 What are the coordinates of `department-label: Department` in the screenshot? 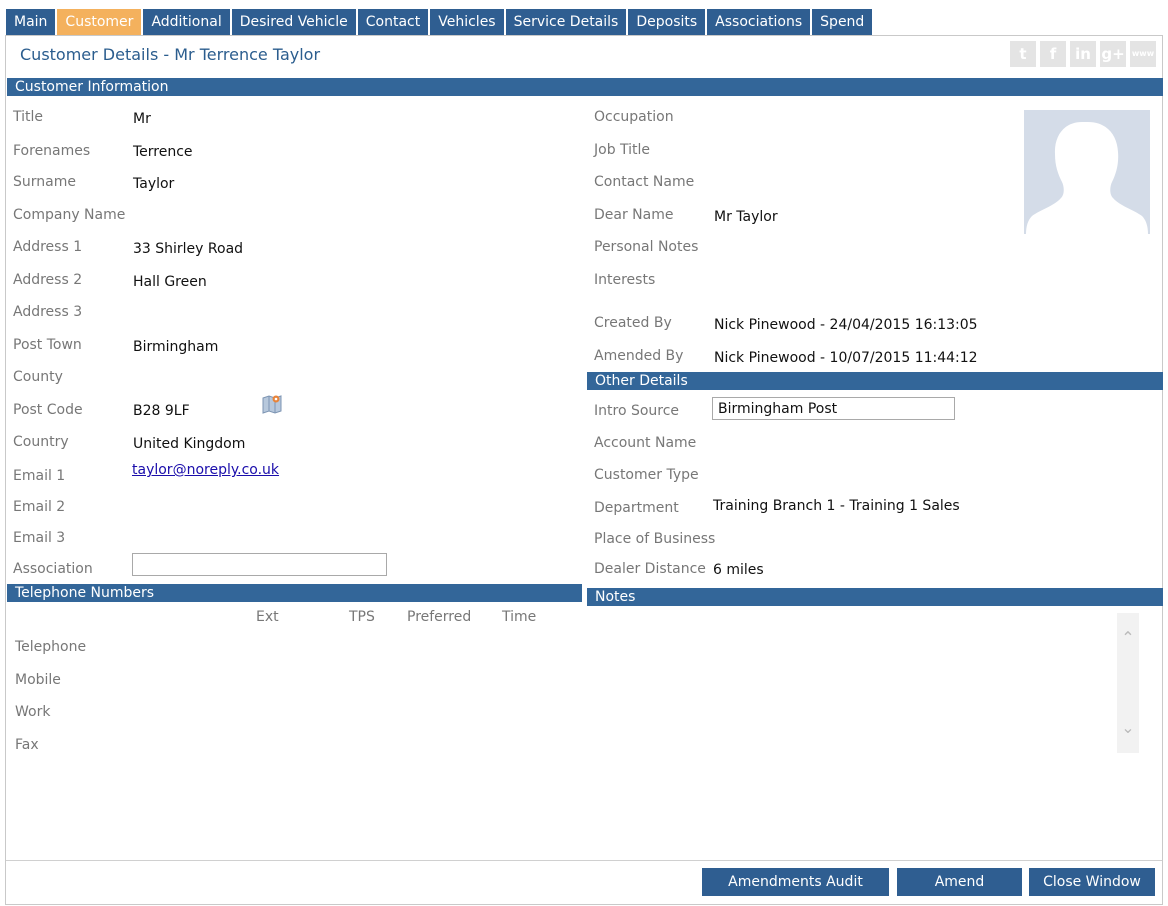 It's located at (636, 508).